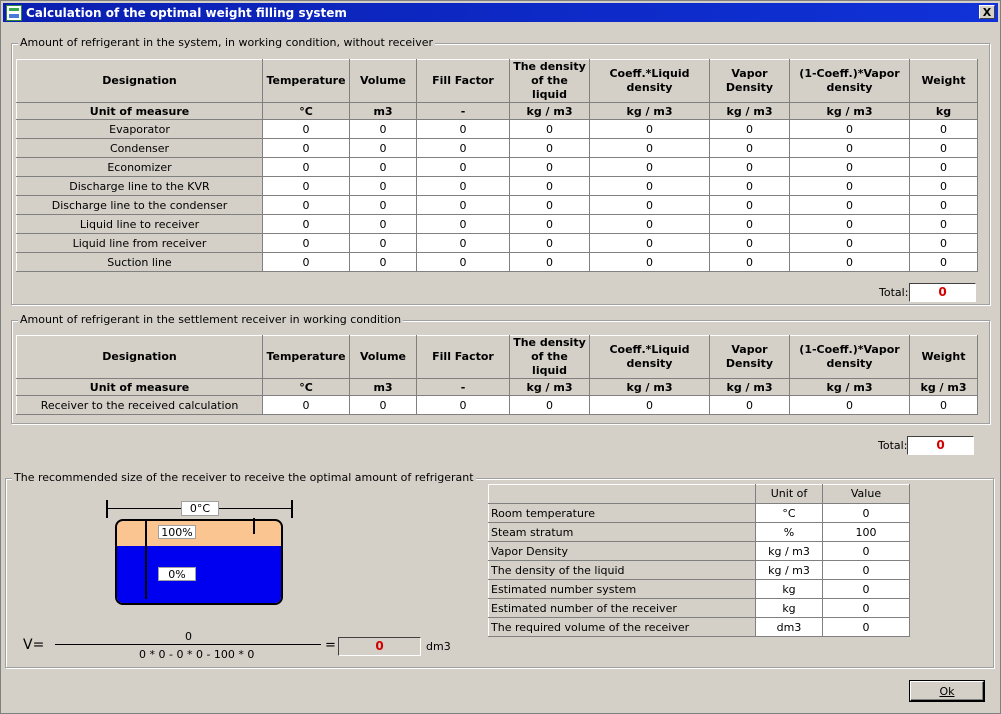 Image resolution: width=1001 pixels, height=714 pixels. Describe the element at coordinates (139, 148) in the screenshot. I see `row-label: Condenser` at that location.